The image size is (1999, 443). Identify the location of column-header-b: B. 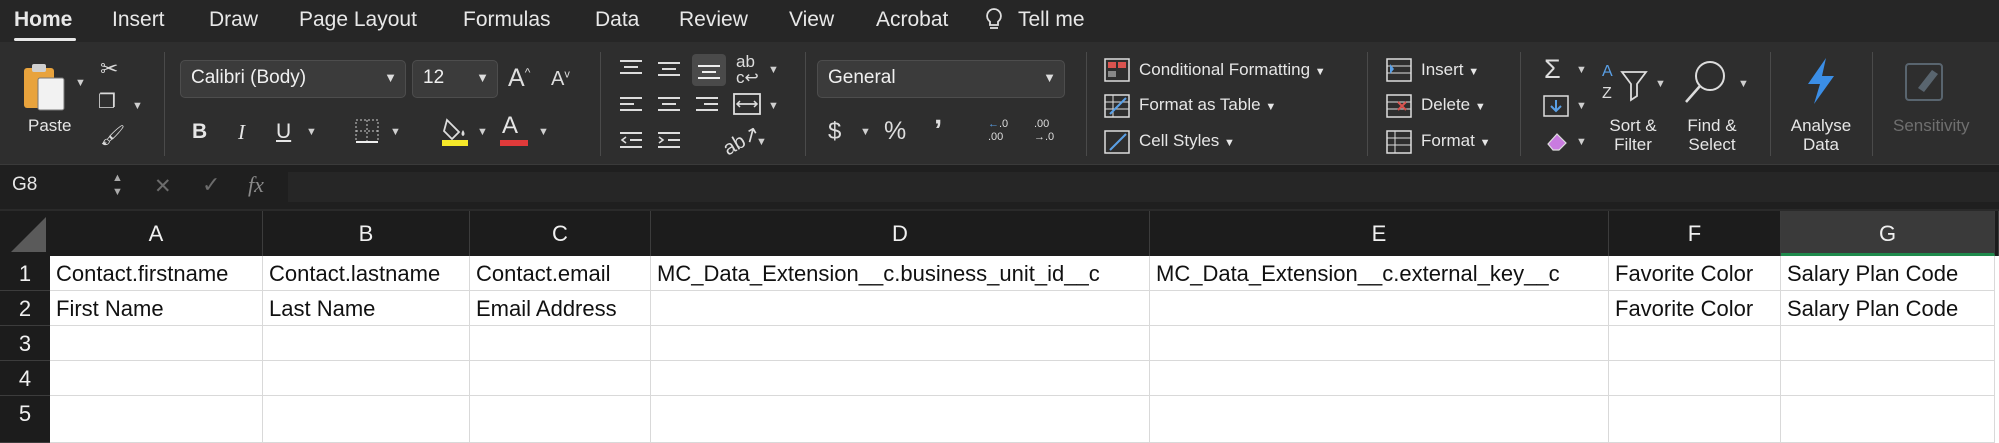
(366, 233).